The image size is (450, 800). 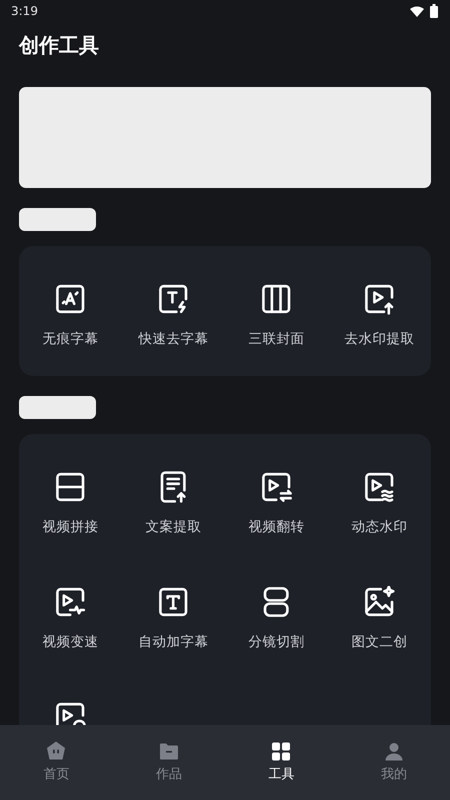 What do you see at coordinates (380, 299) in the screenshot?
I see `play-upload-icon` at bounding box center [380, 299].